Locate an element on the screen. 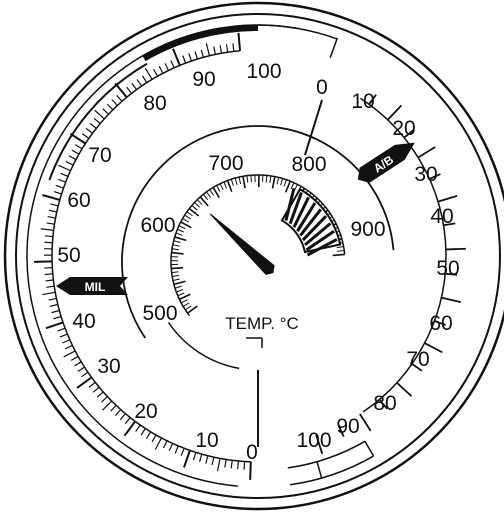 This screenshot has width=504, height=516. left-scale-label-100: 100 is located at coordinates (263, 71).